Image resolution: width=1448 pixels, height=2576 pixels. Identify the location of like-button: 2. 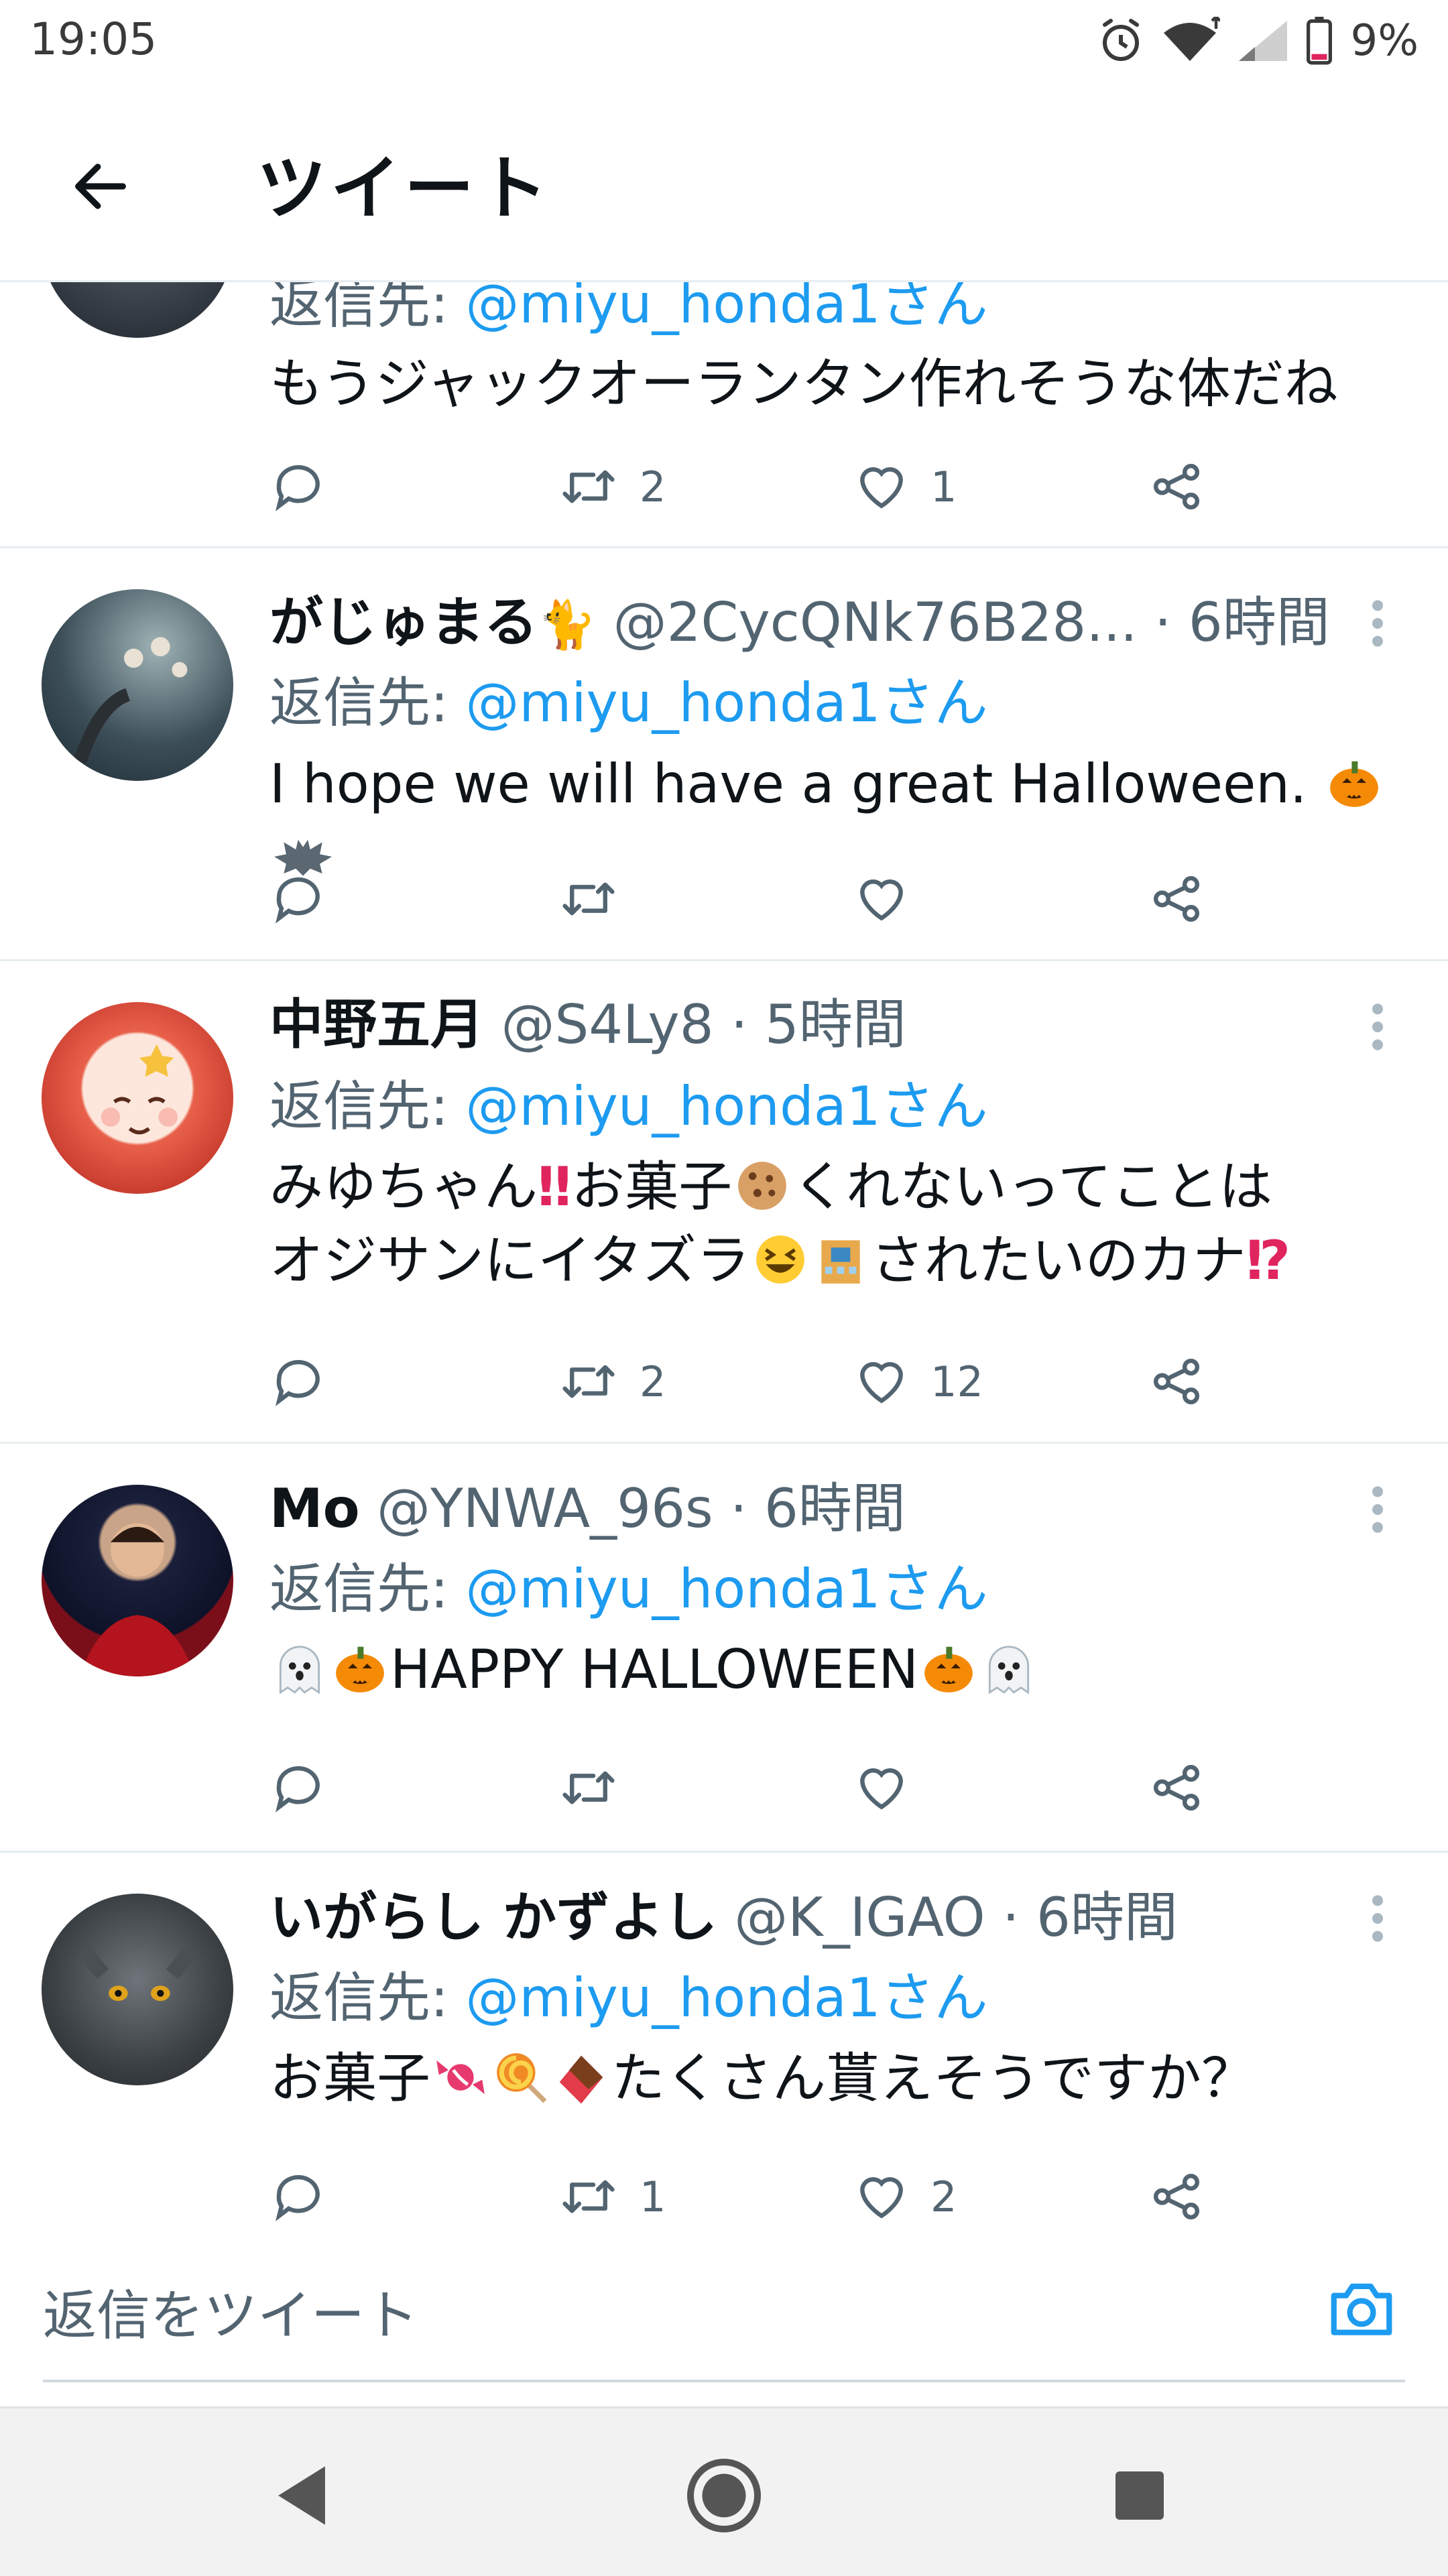
(905, 2192).